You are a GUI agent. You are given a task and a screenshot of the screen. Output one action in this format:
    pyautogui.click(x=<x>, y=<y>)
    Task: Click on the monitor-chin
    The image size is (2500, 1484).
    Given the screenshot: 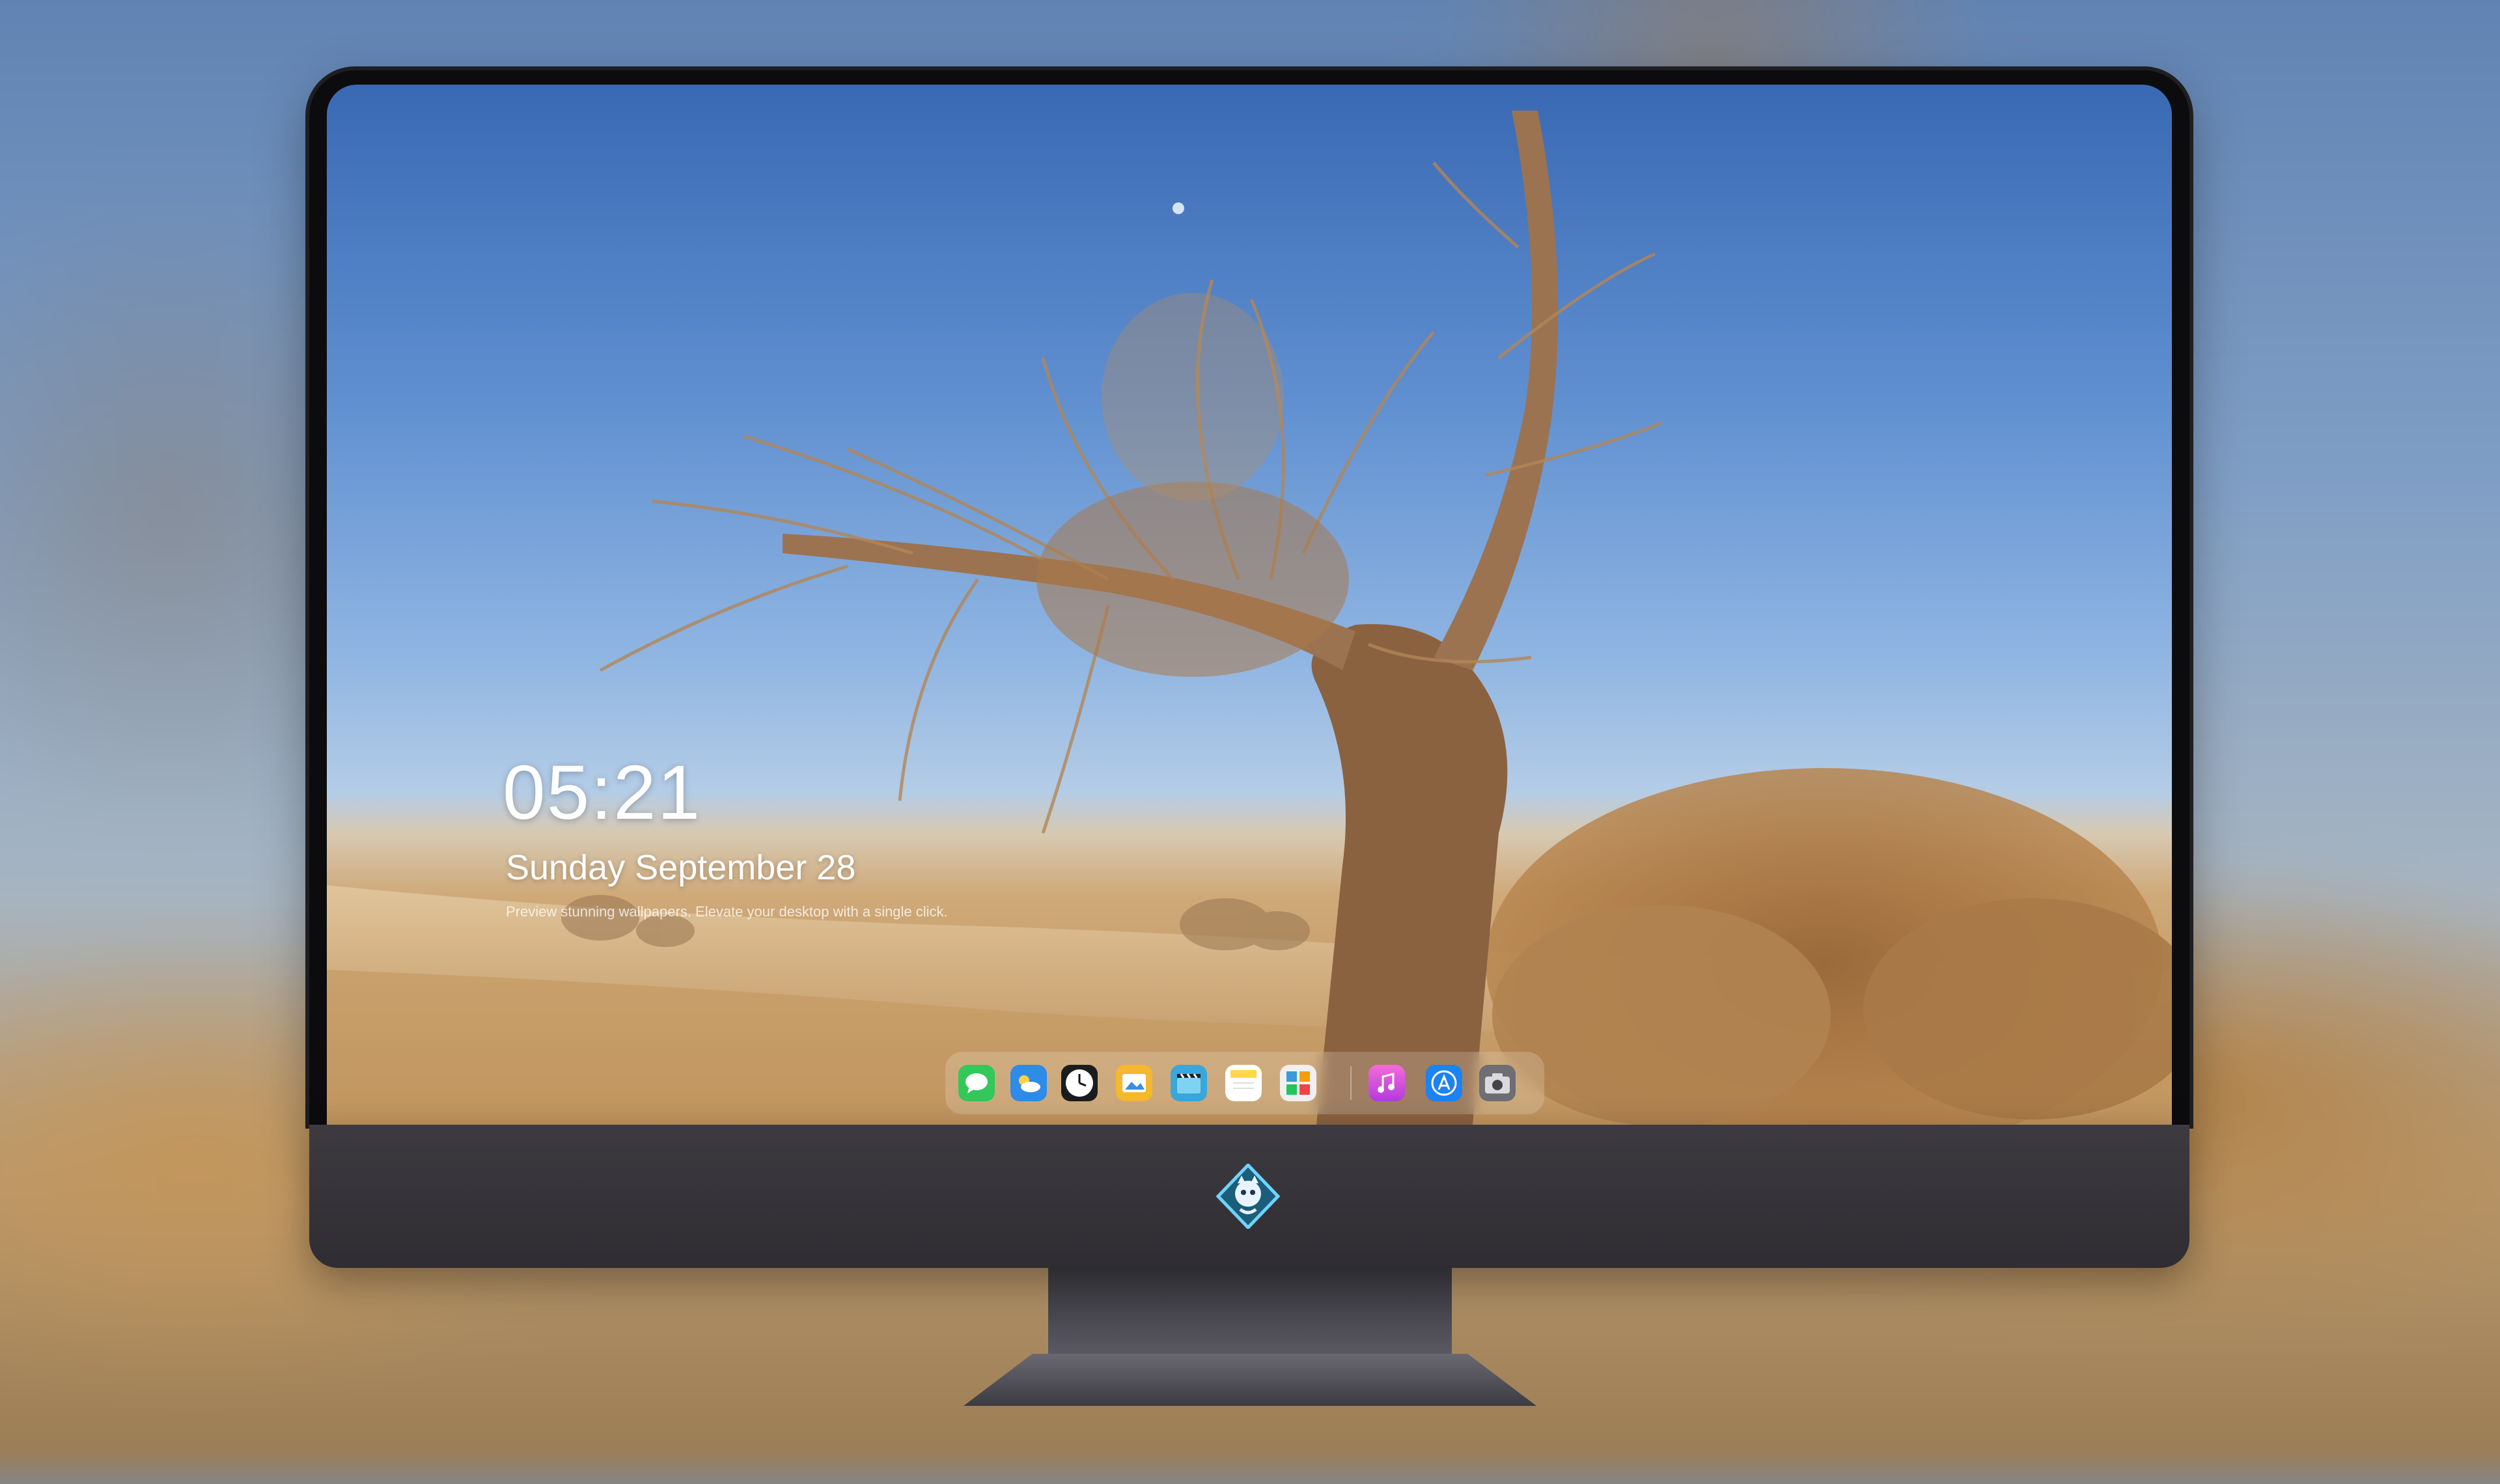 What is the action you would take?
    pyautogui.click(x=1249, y=1196)
    